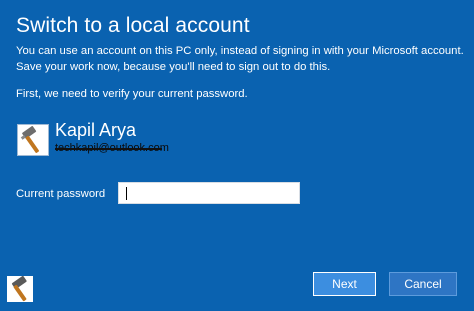 This screenshot has width=474, height=311. I want to click on user-name: Kapil Arya, so click(96, 130).